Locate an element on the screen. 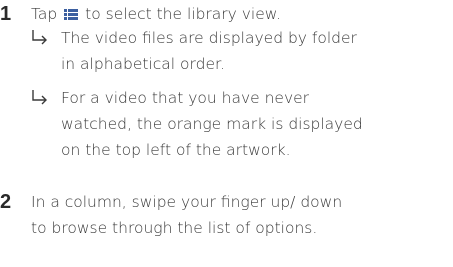 This screenshot has width=453, height=267. result-line: For a video that you have never is located at coordinates (185, 98).